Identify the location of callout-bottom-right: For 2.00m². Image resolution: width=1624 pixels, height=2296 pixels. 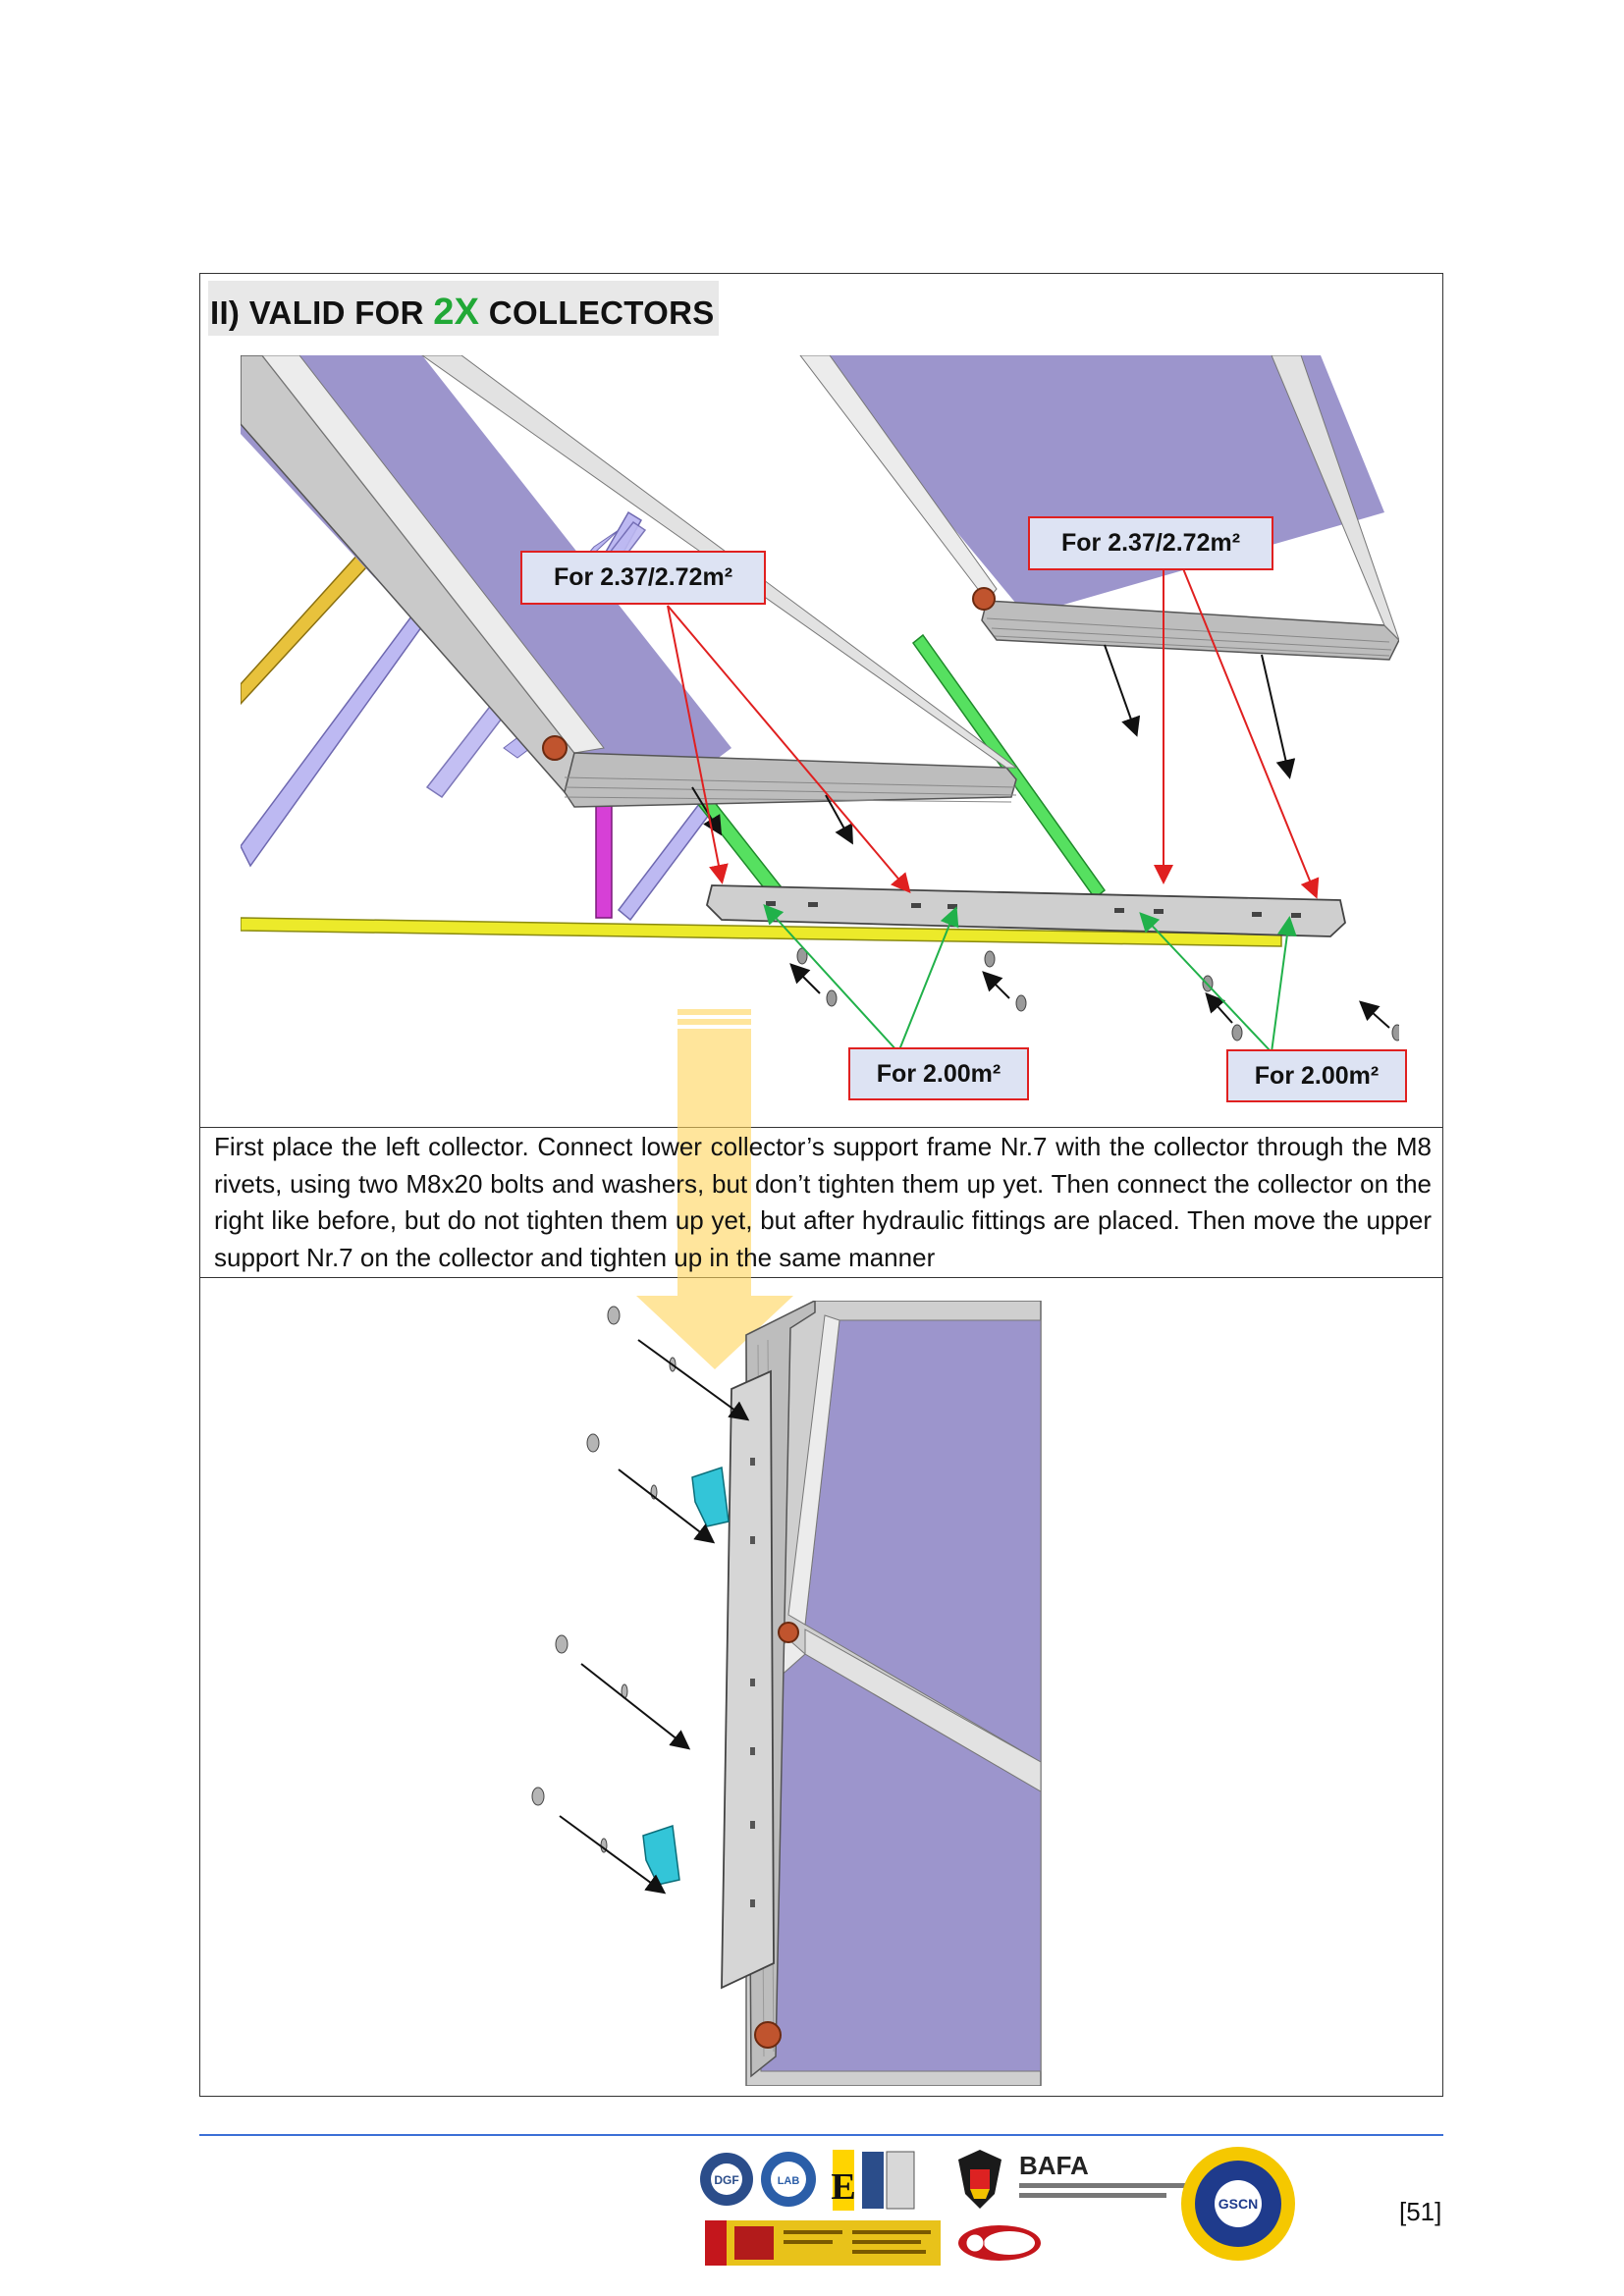
(1316, 1075).